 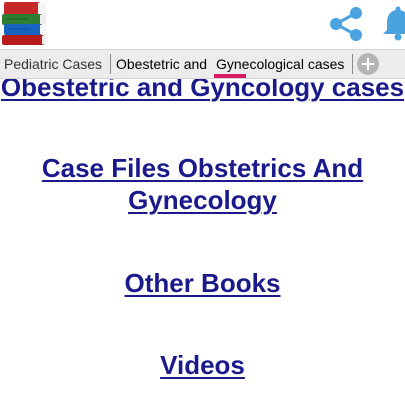 I want to click on link-videos: Videos, so click(x=202, y=365).